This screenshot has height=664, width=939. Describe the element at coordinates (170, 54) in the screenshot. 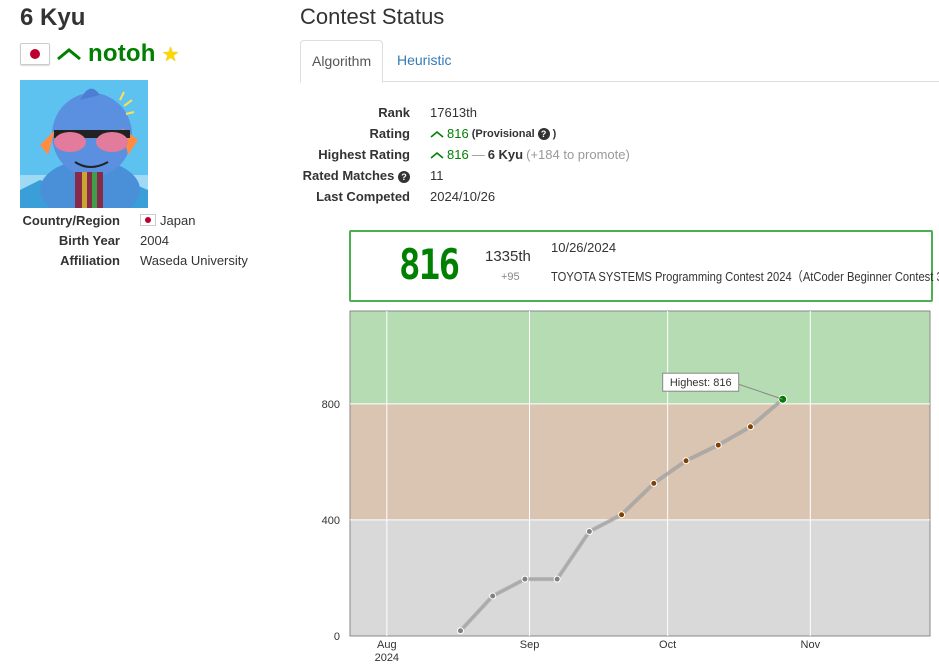

I see `star-icon: ★` at that location.